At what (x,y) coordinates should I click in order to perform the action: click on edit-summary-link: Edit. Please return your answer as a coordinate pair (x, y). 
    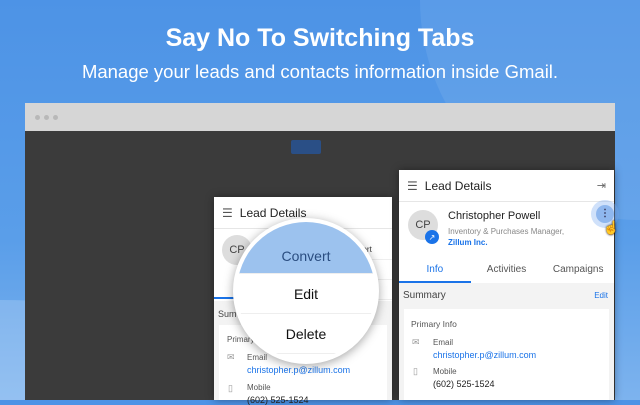
    Looking at the image, I should click on (601, 295).